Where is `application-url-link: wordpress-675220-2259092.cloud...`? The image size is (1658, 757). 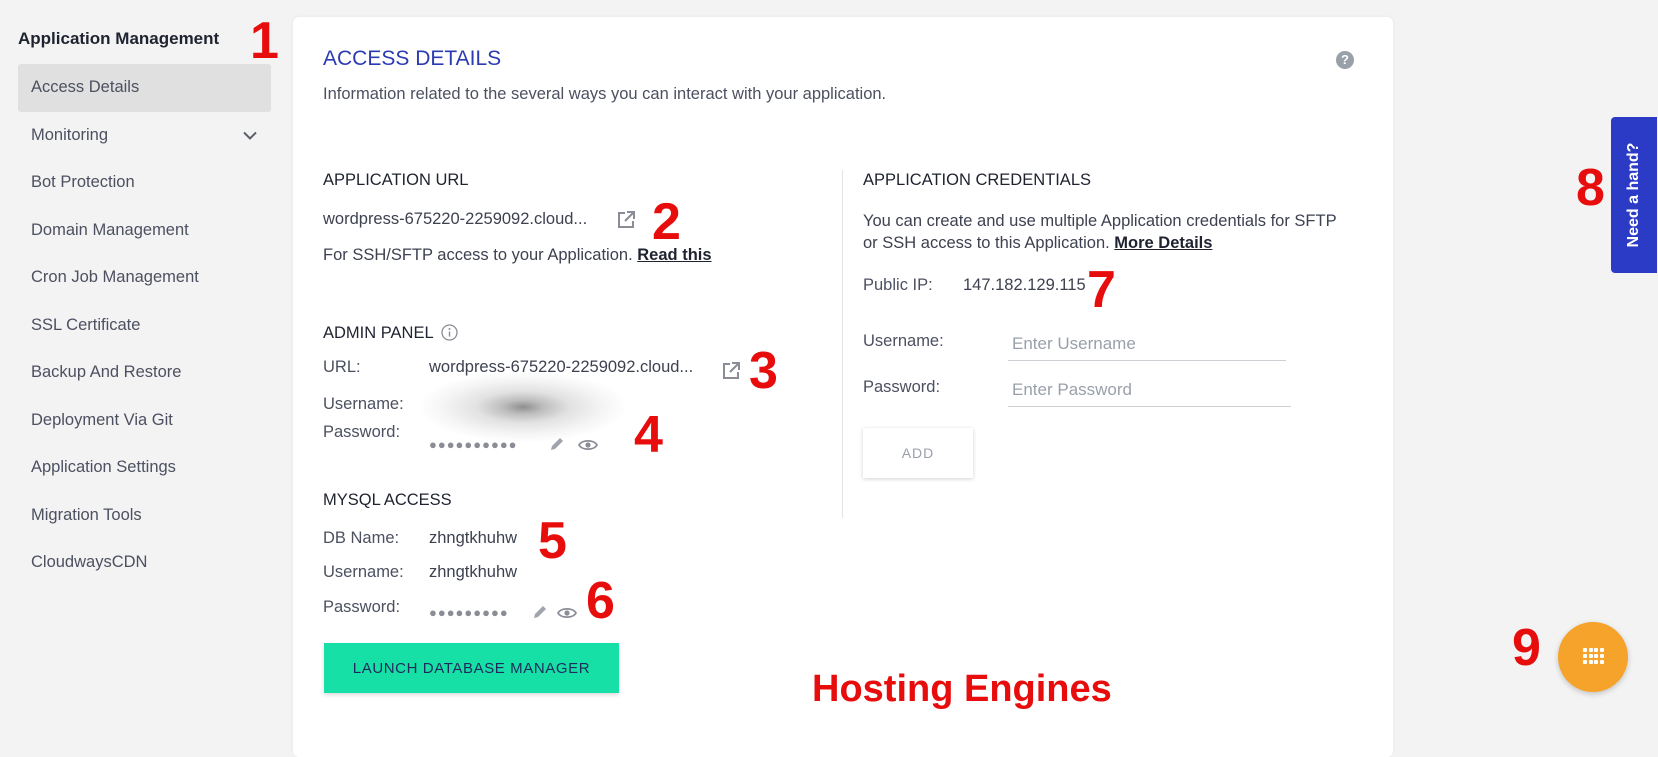 application-url-link: wordpress-675220-2259092.cloud... is located at coordinates (455, 219).